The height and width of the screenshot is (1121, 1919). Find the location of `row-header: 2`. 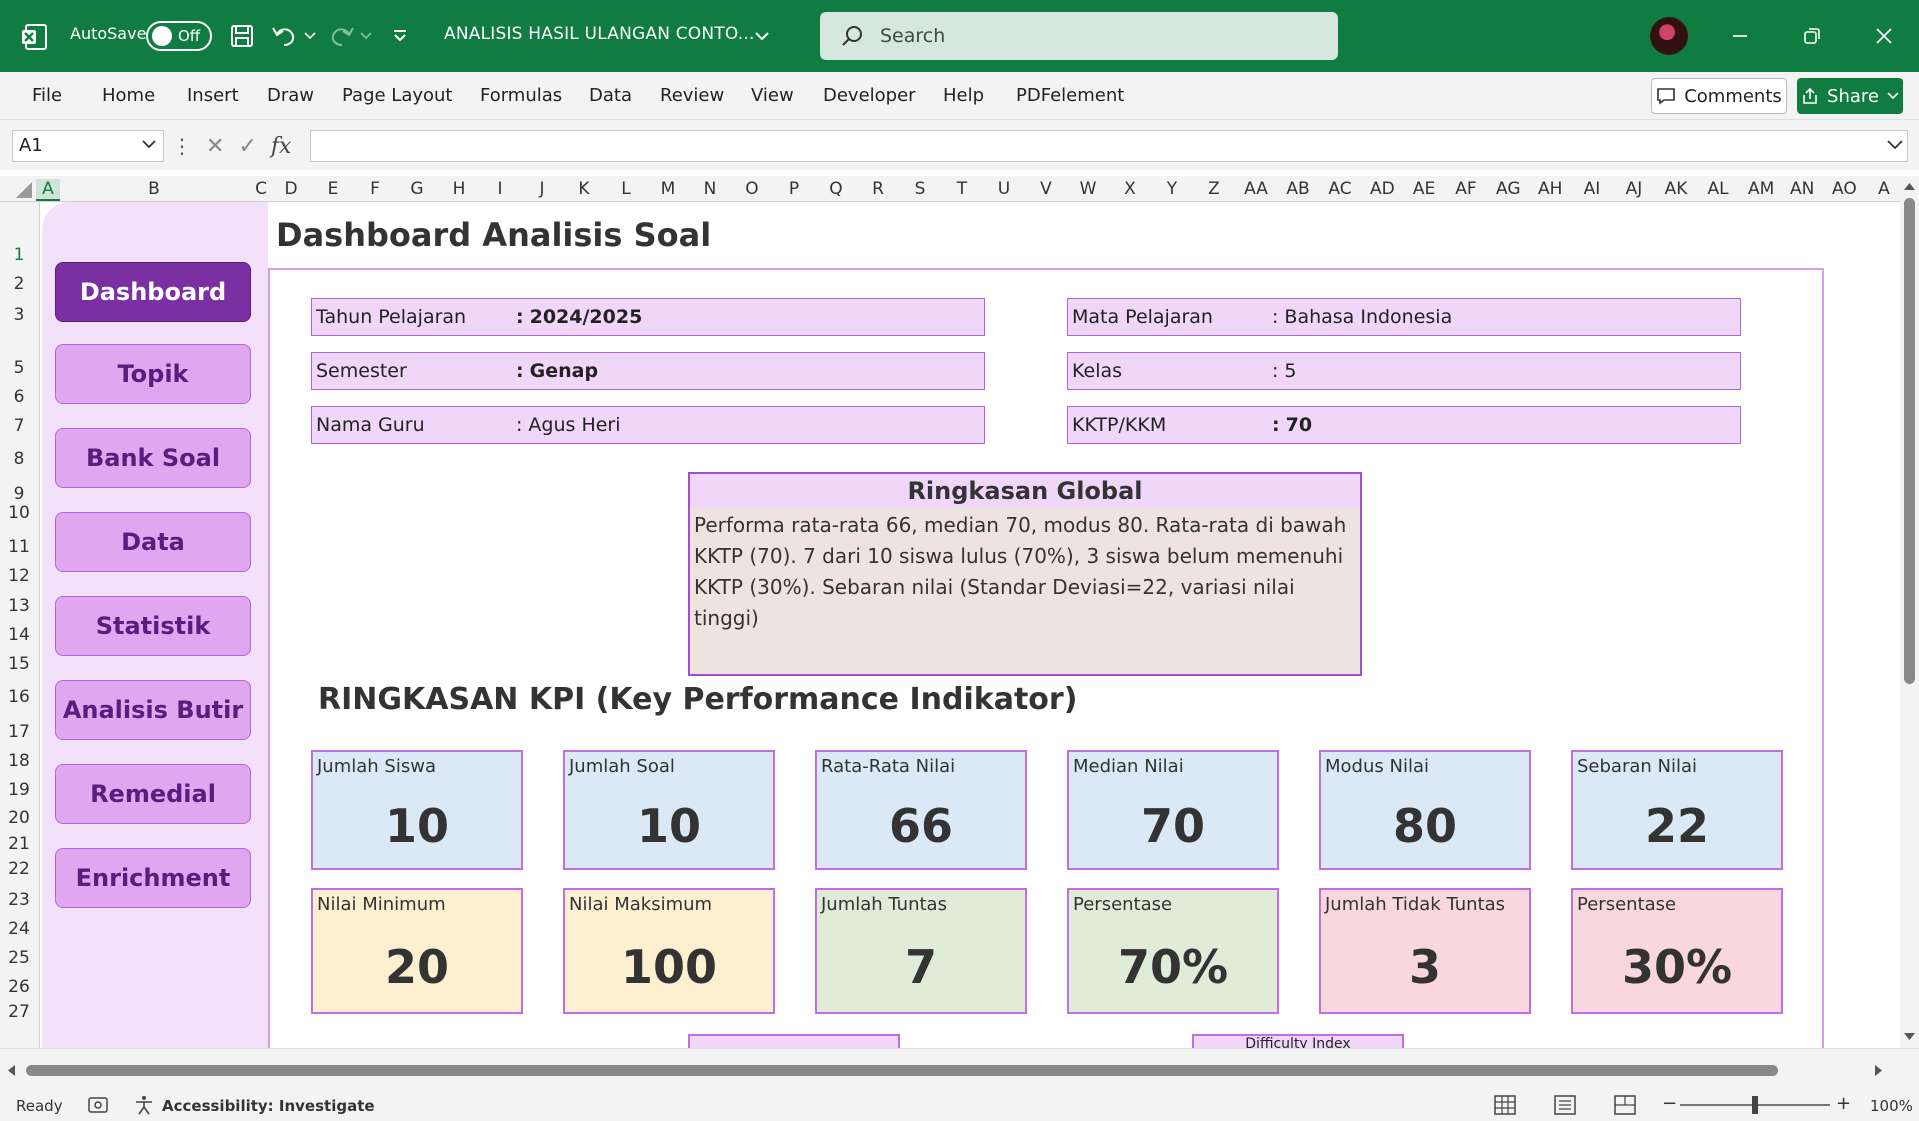

row-header: 2 is located at coordinates (19, 284).